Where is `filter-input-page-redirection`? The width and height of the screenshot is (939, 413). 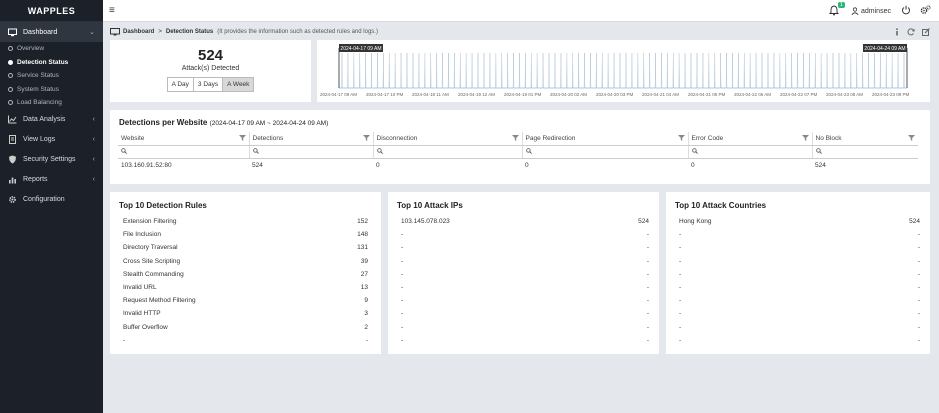
filter-input-page-redirection is located at coordinates (604, 152).